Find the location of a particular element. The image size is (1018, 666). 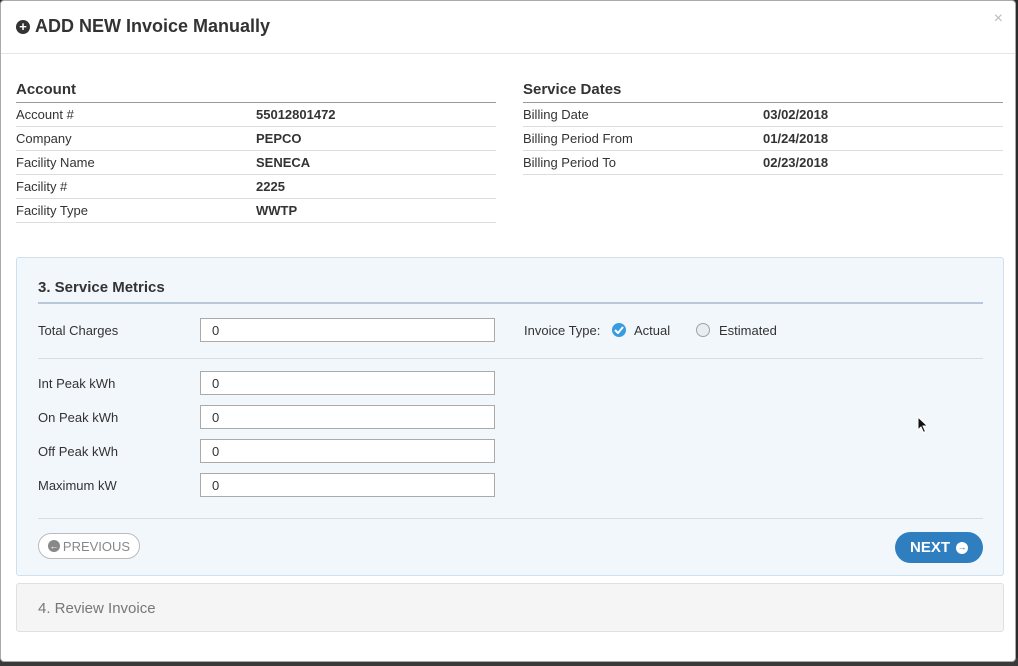

next-button-label: NEXT is located at coordinates (929, 547).